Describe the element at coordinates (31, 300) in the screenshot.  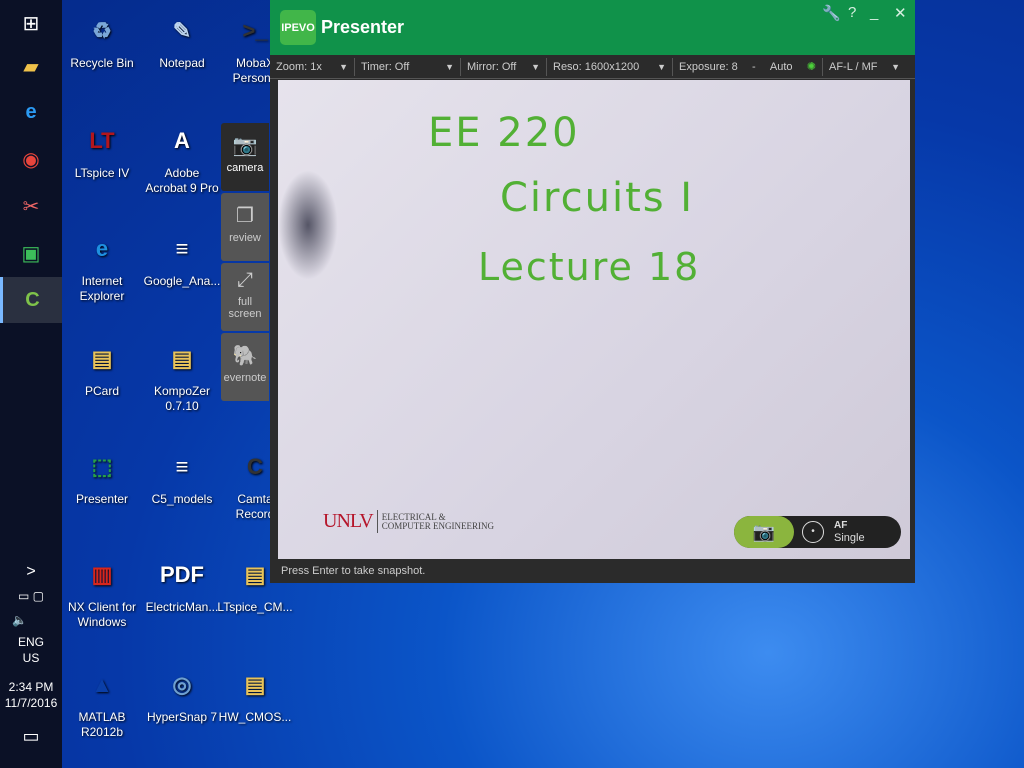
I see `camtasia-icon: C` at that location.